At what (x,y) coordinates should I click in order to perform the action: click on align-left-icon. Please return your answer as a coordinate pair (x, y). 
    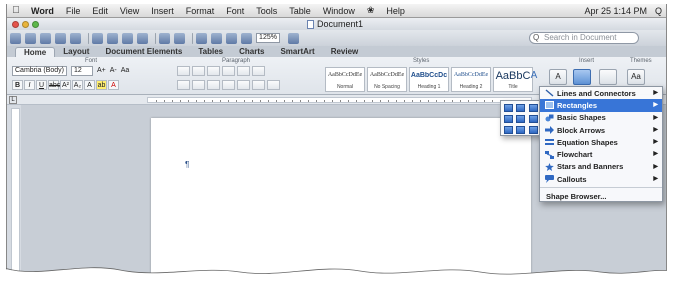
    Looking at the image, I should click on (183, 85).